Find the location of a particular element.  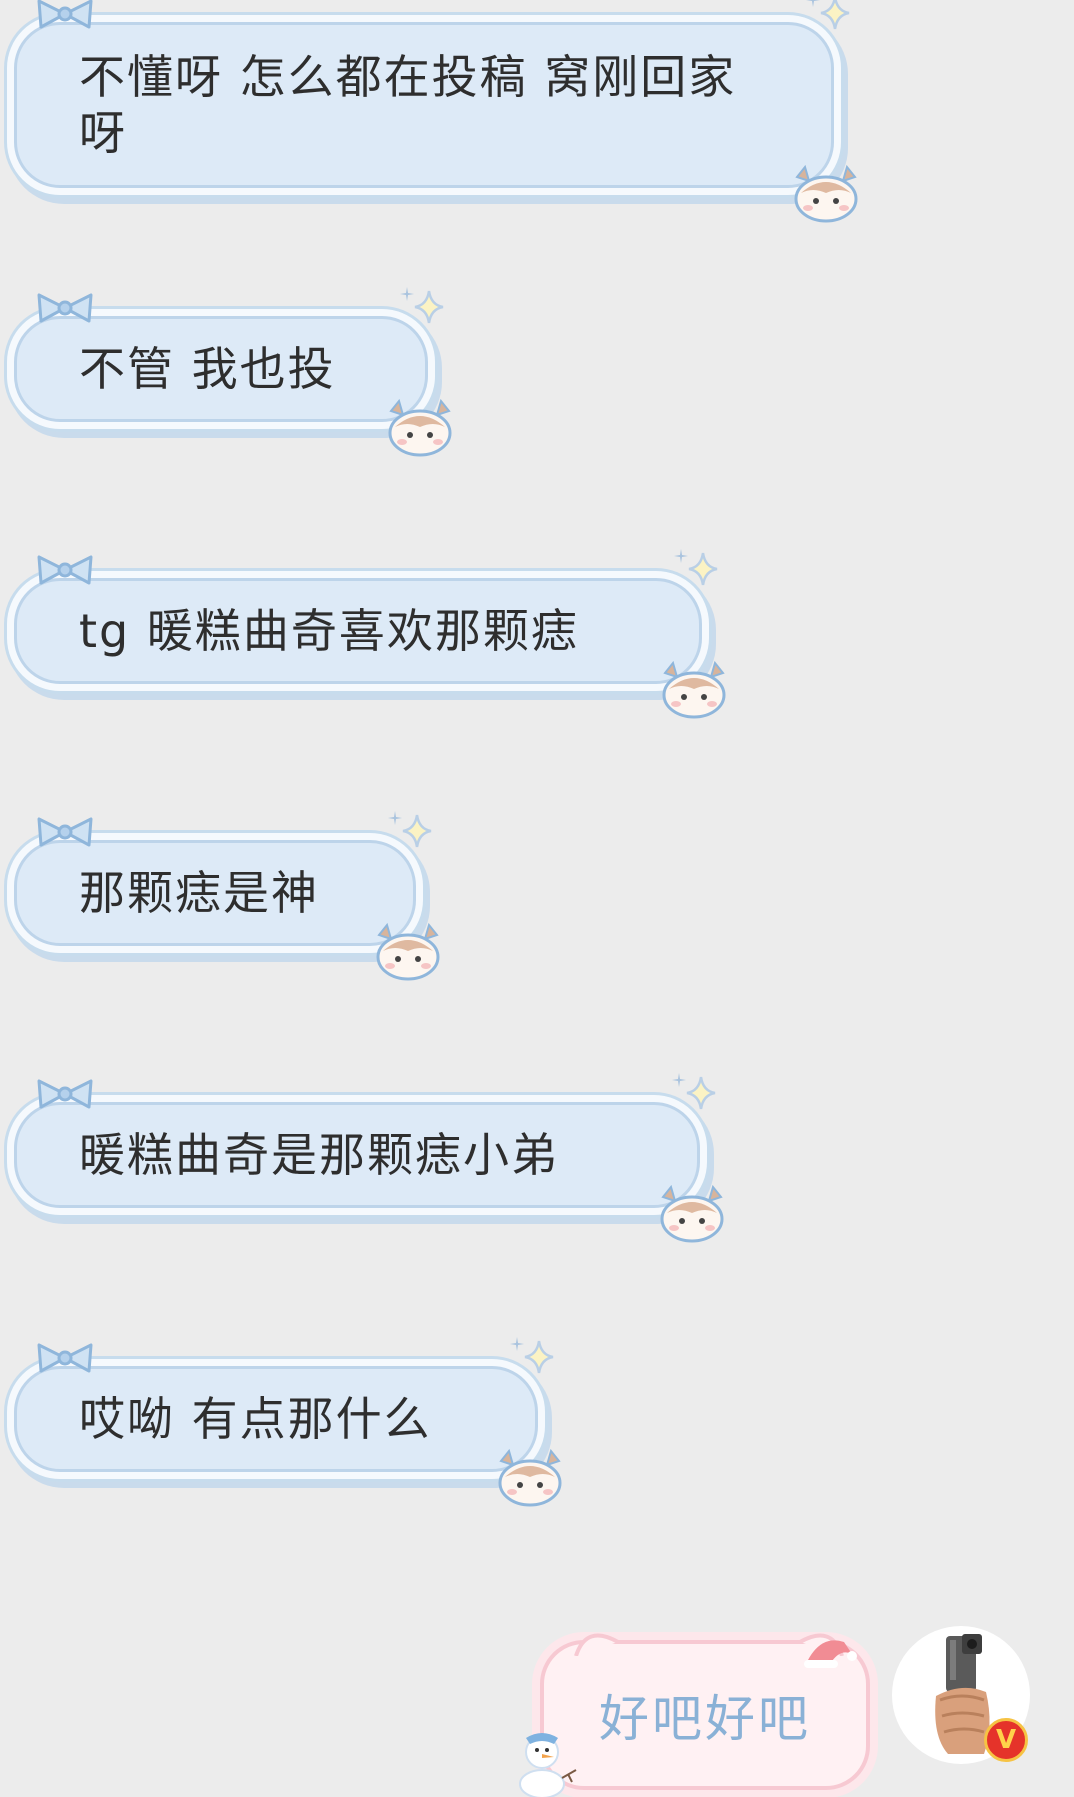

message-text: 不管 我也投 is located at coordinates (207, 369).